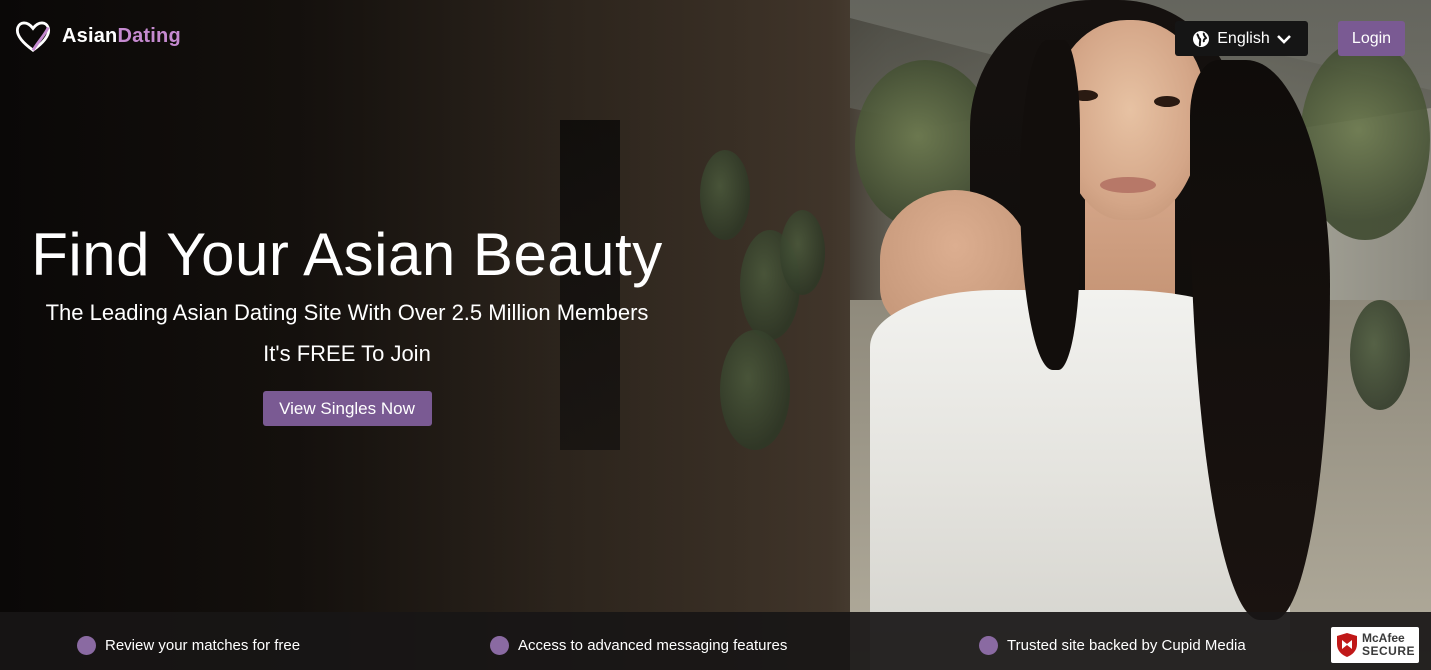 Image resolution: width=1431 pixels, height=670 pixels. I want to click on shield-icon, so click(1347, 645).